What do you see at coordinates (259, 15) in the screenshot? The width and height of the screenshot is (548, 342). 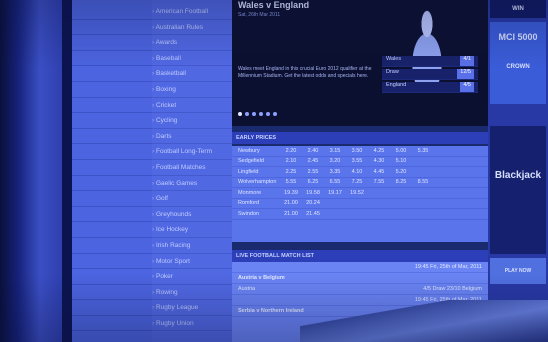 I see `hero-date: Sat, 26th Mar 2011` at bounding box center [259, 15].